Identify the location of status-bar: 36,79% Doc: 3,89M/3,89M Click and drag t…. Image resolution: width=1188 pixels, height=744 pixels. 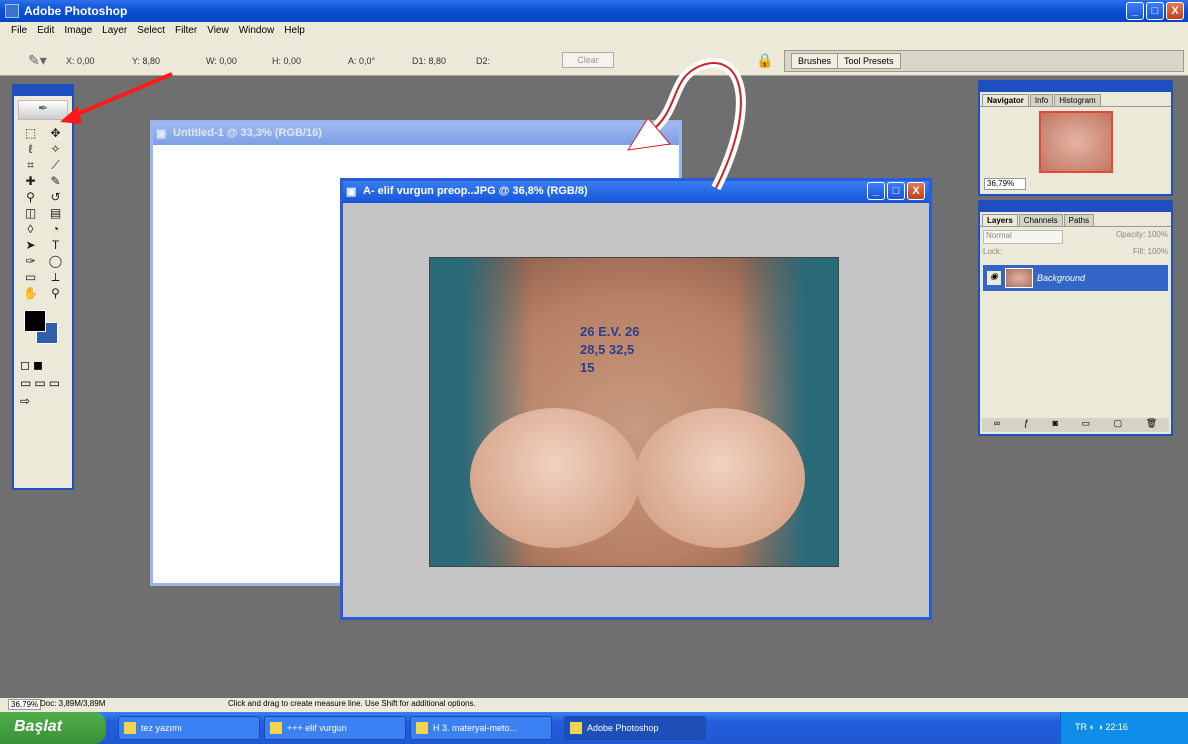
(594, 705).